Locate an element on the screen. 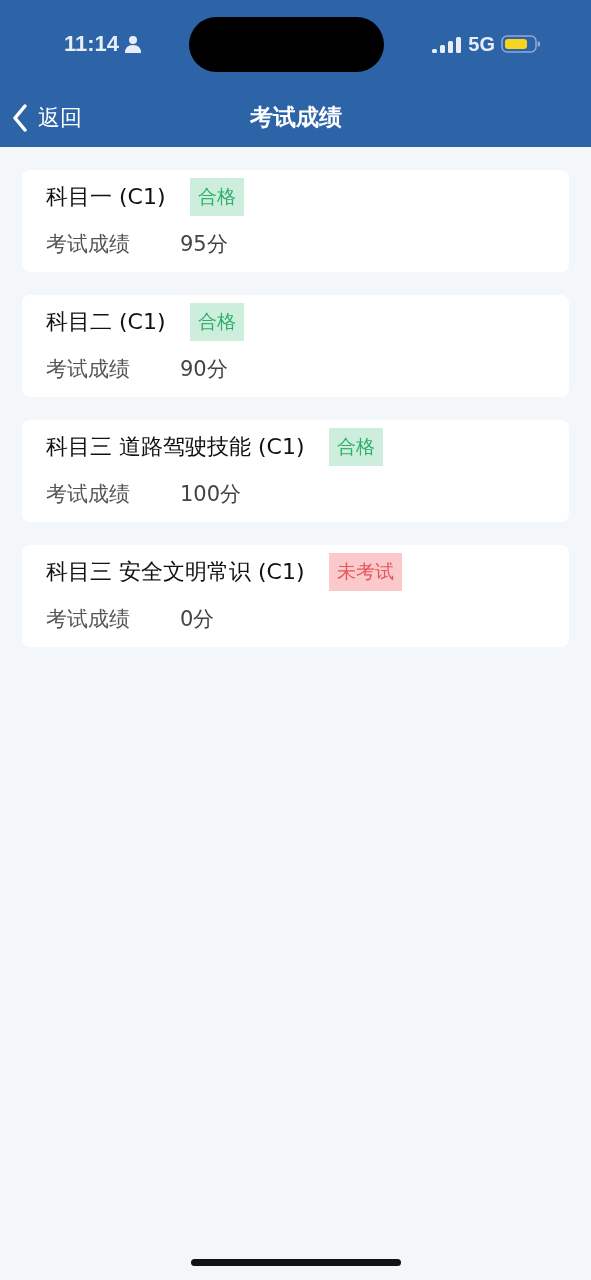 The width and height of the screenshot is (591, 1280). page-title: 考试成绩 is located at coordinates (295, 117).